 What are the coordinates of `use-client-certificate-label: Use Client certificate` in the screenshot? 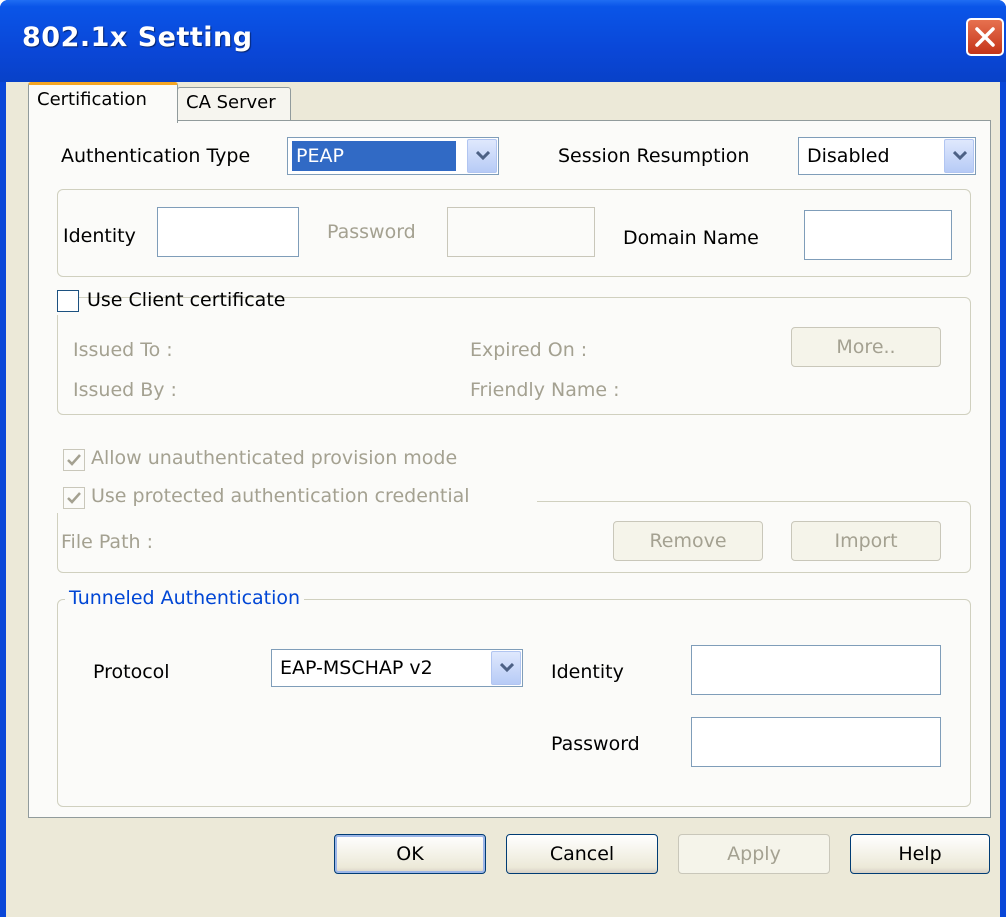 It's located at (186, 300).